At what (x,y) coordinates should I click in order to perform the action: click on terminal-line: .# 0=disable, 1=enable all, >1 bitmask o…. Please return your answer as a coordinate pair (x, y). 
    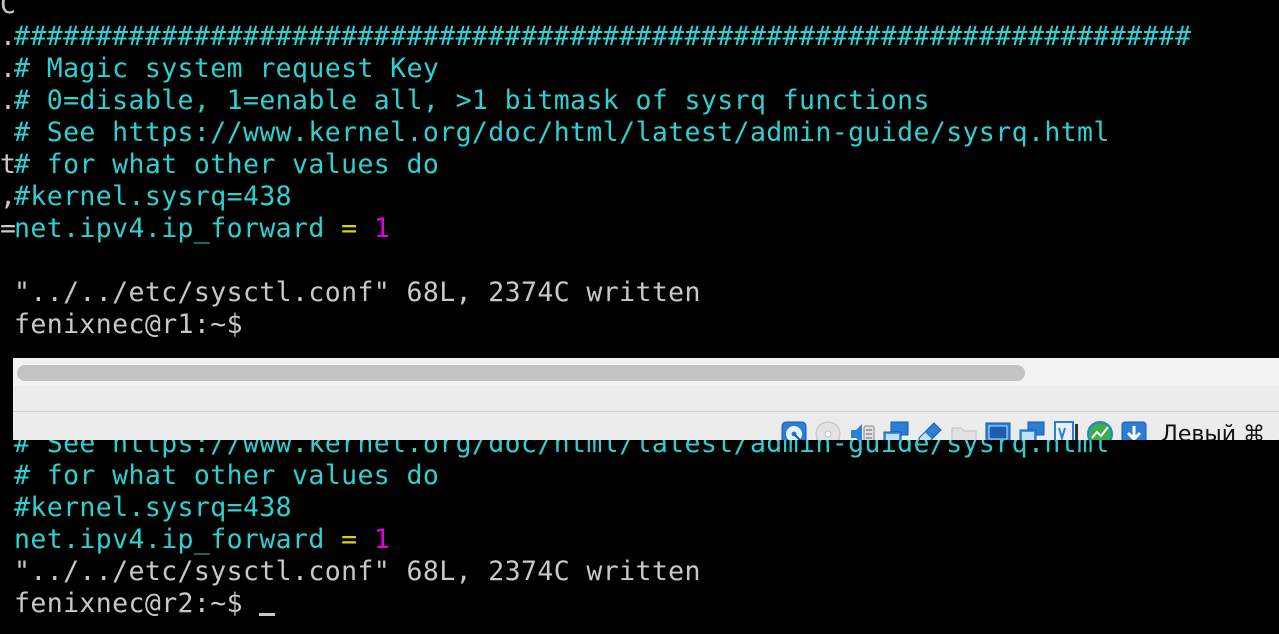
    Looking at the image, I should click on (465, 100).